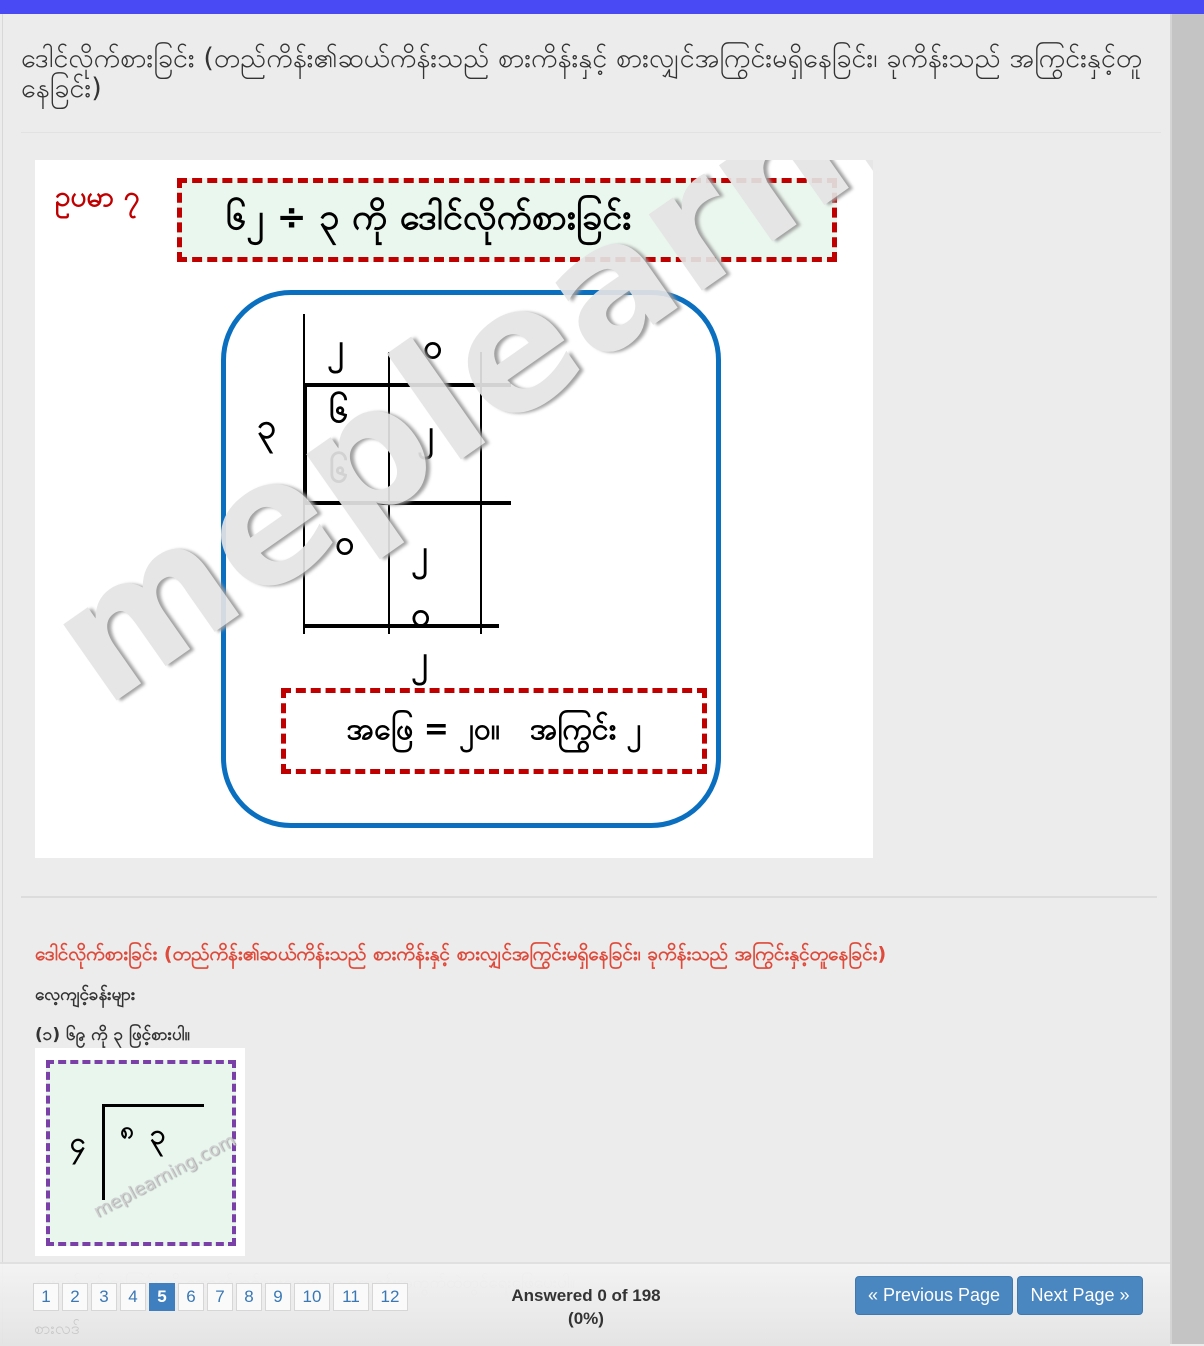 Image resolution: width=1204 pixels, height=1346 pixels. I want to click on page-button-9: 9, so click(278, 1297).